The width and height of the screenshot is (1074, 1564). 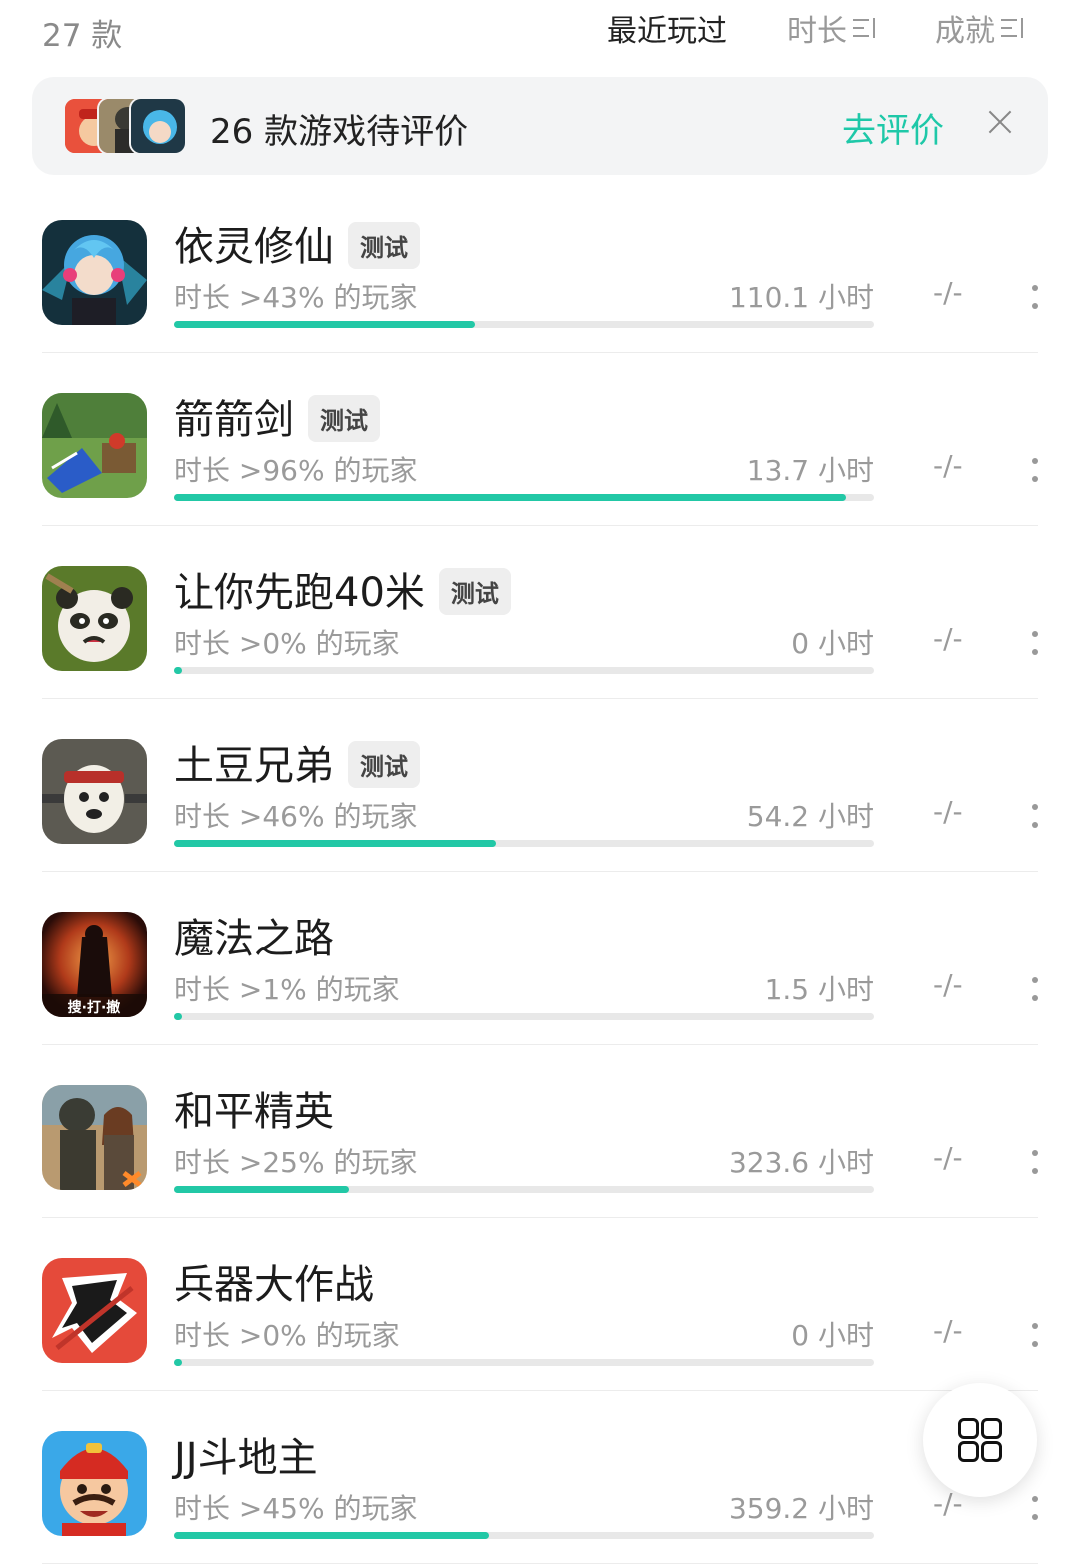 I want to click on playtime-hours: 323.6 小时, so click(x=801, y=1162).